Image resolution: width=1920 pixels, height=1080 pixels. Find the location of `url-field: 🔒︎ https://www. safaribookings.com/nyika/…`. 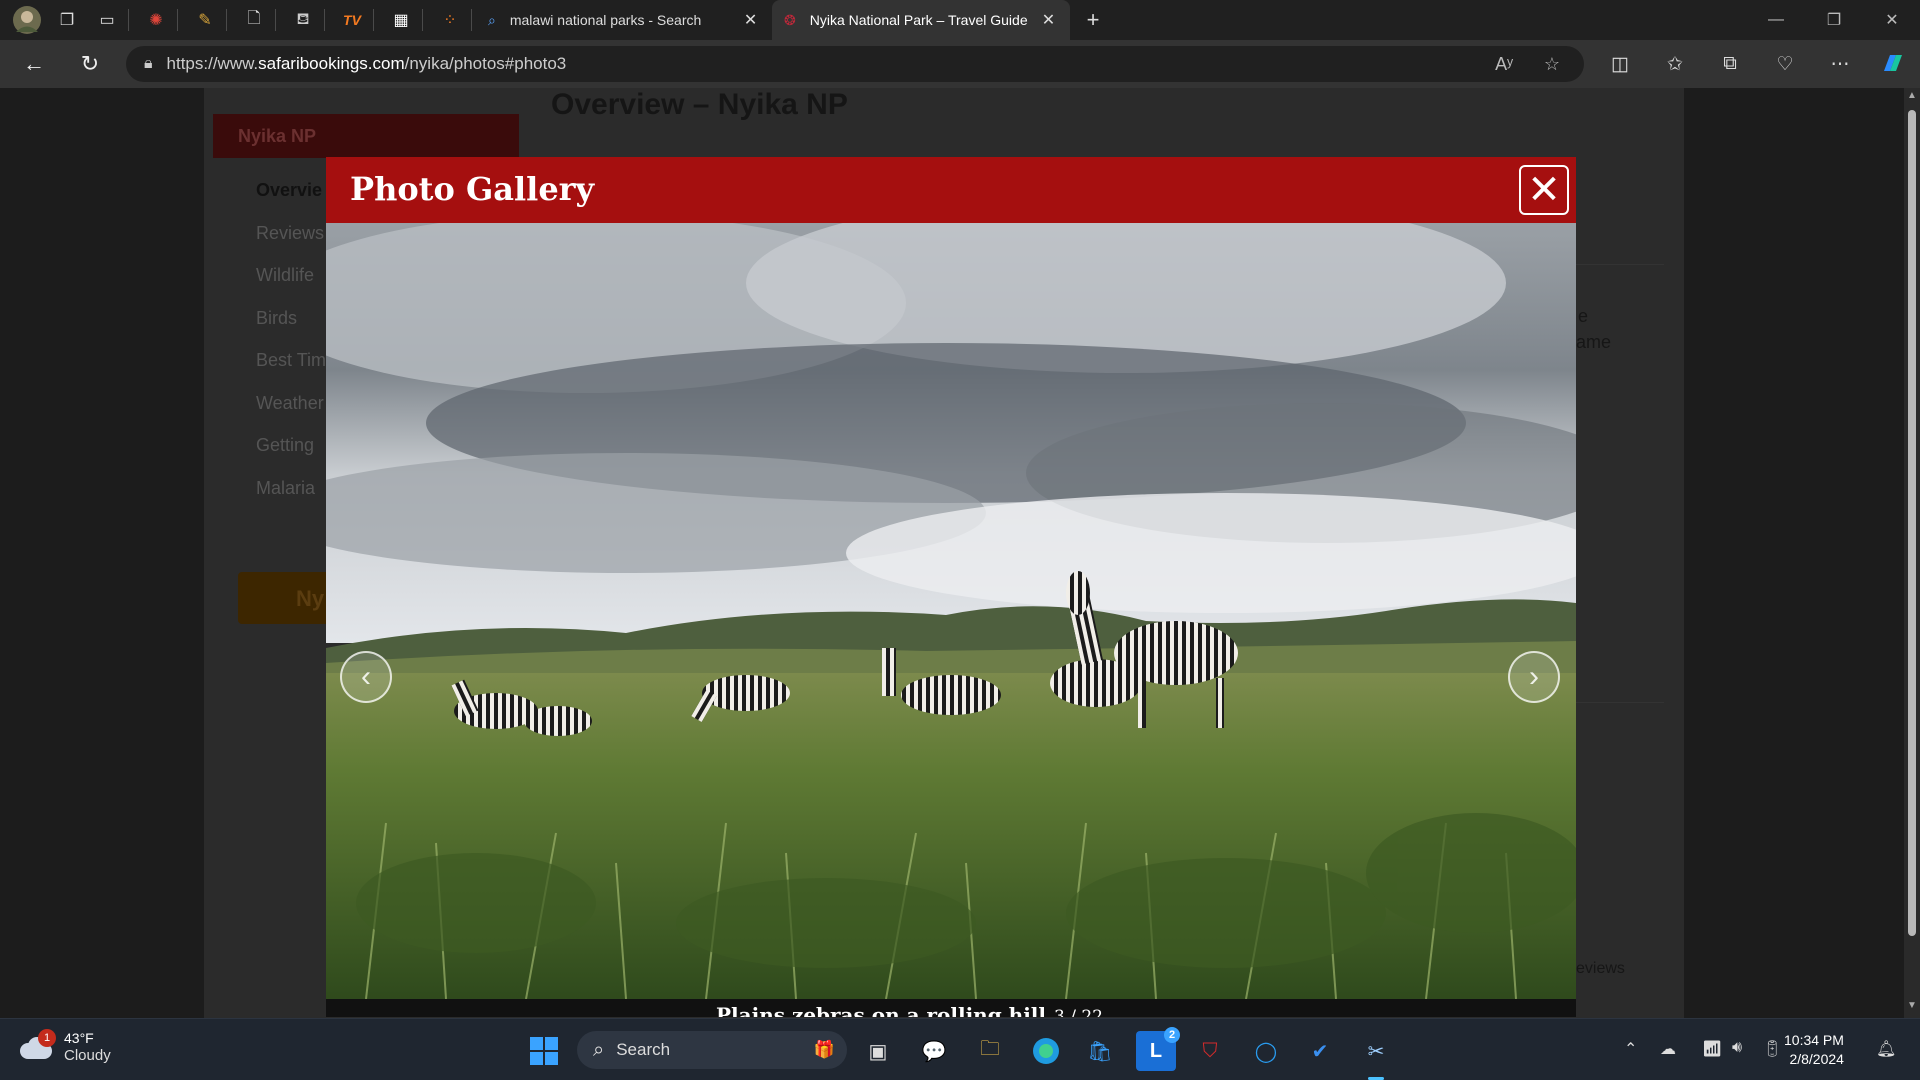

url-field: 🔒︎ https://www. safaribookings.com/nyika/… is located at coordinates (855, 64).